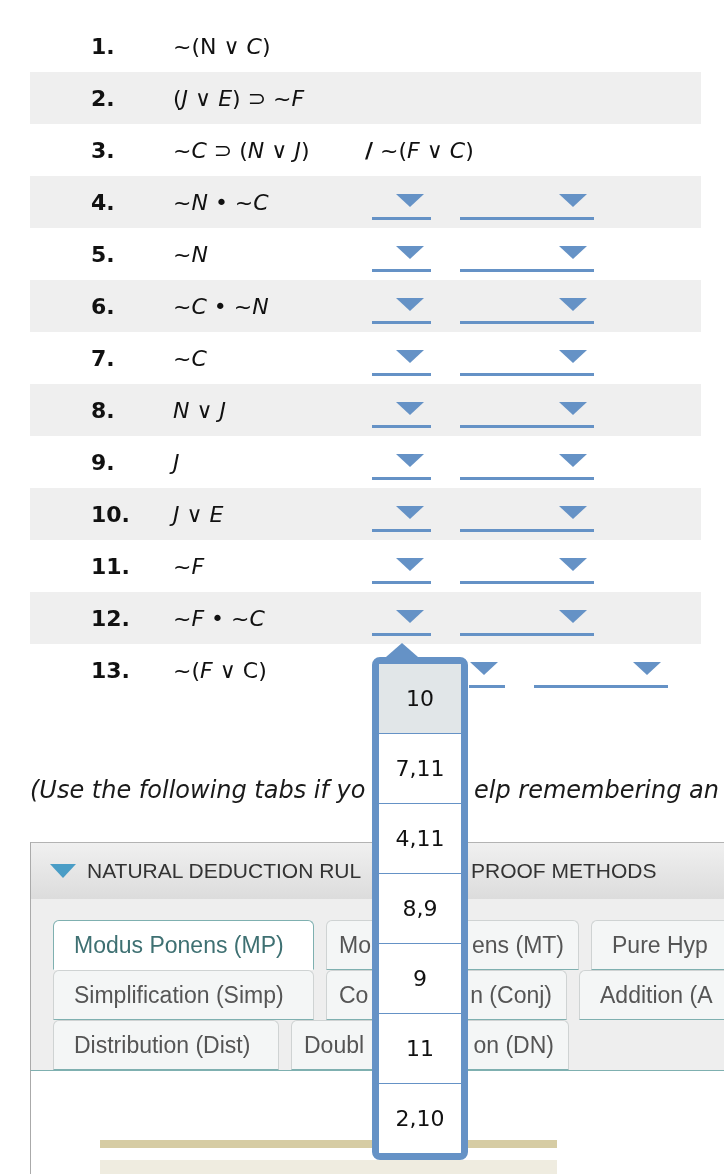 This screenshot has width=724, height=1174. What do you see at coordinates (103, 462) in the screenshot?
I see `line-number: 9.` at bounding box center [103, 462].